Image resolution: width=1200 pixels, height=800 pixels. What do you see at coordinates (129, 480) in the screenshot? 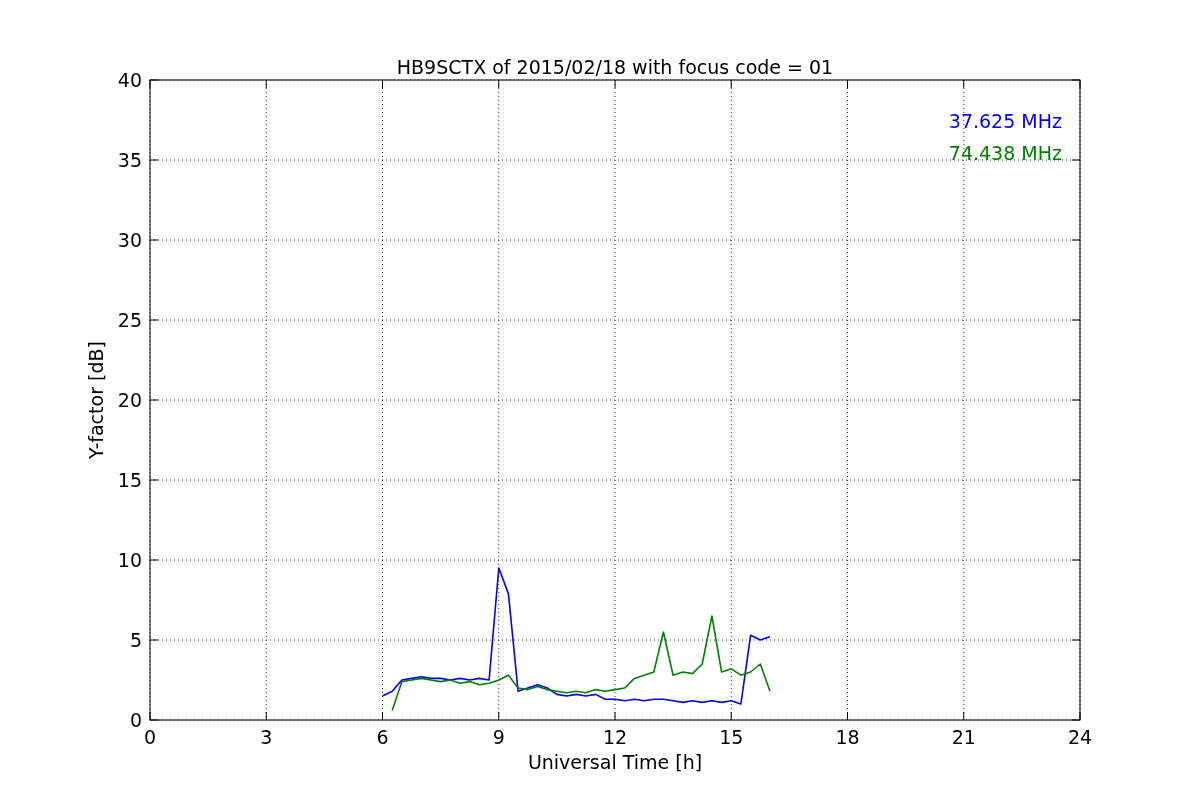
I see `y-tick-label: 15` at bounding box center [129, 480].